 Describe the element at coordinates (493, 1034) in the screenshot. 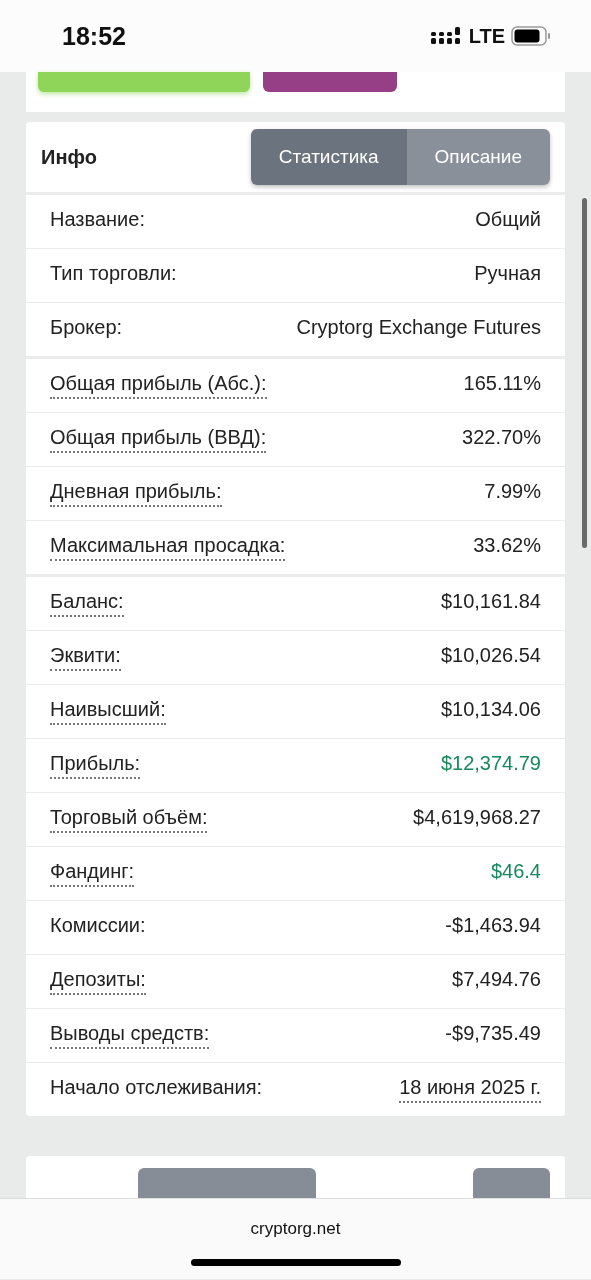

I see `stat-value: -$9,735.49` at that location.